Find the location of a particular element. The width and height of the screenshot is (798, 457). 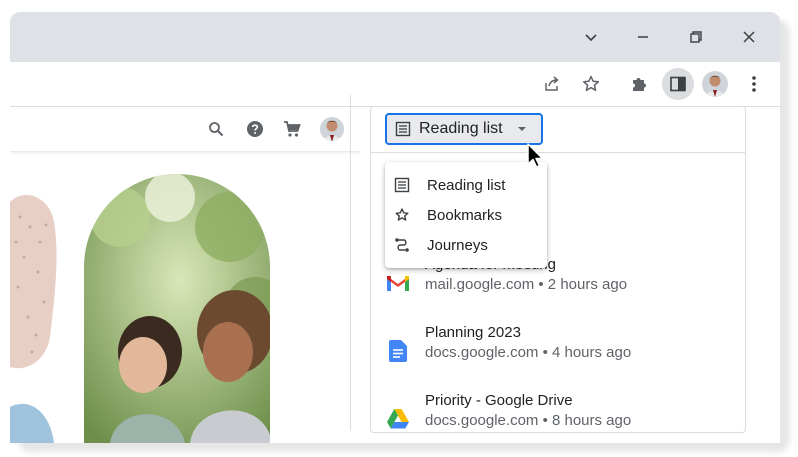

menu-item-label: Reading list is located at coordinates (466, 185).